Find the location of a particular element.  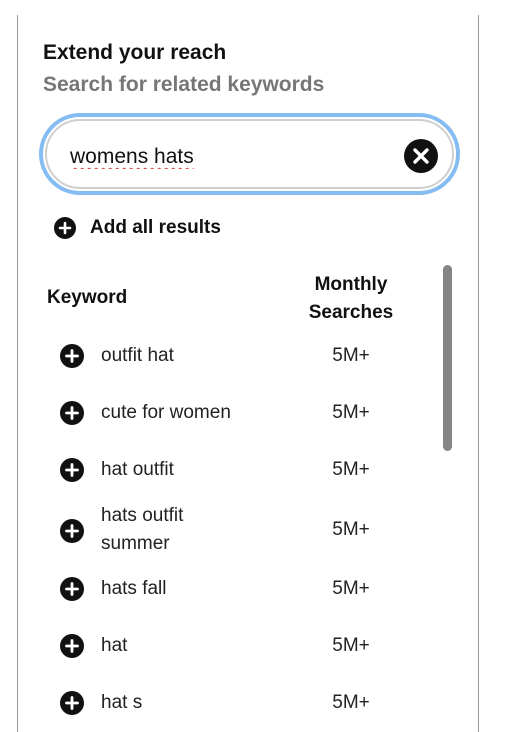

add-all-results-label: Add all results is located at coordinates (155, 227).